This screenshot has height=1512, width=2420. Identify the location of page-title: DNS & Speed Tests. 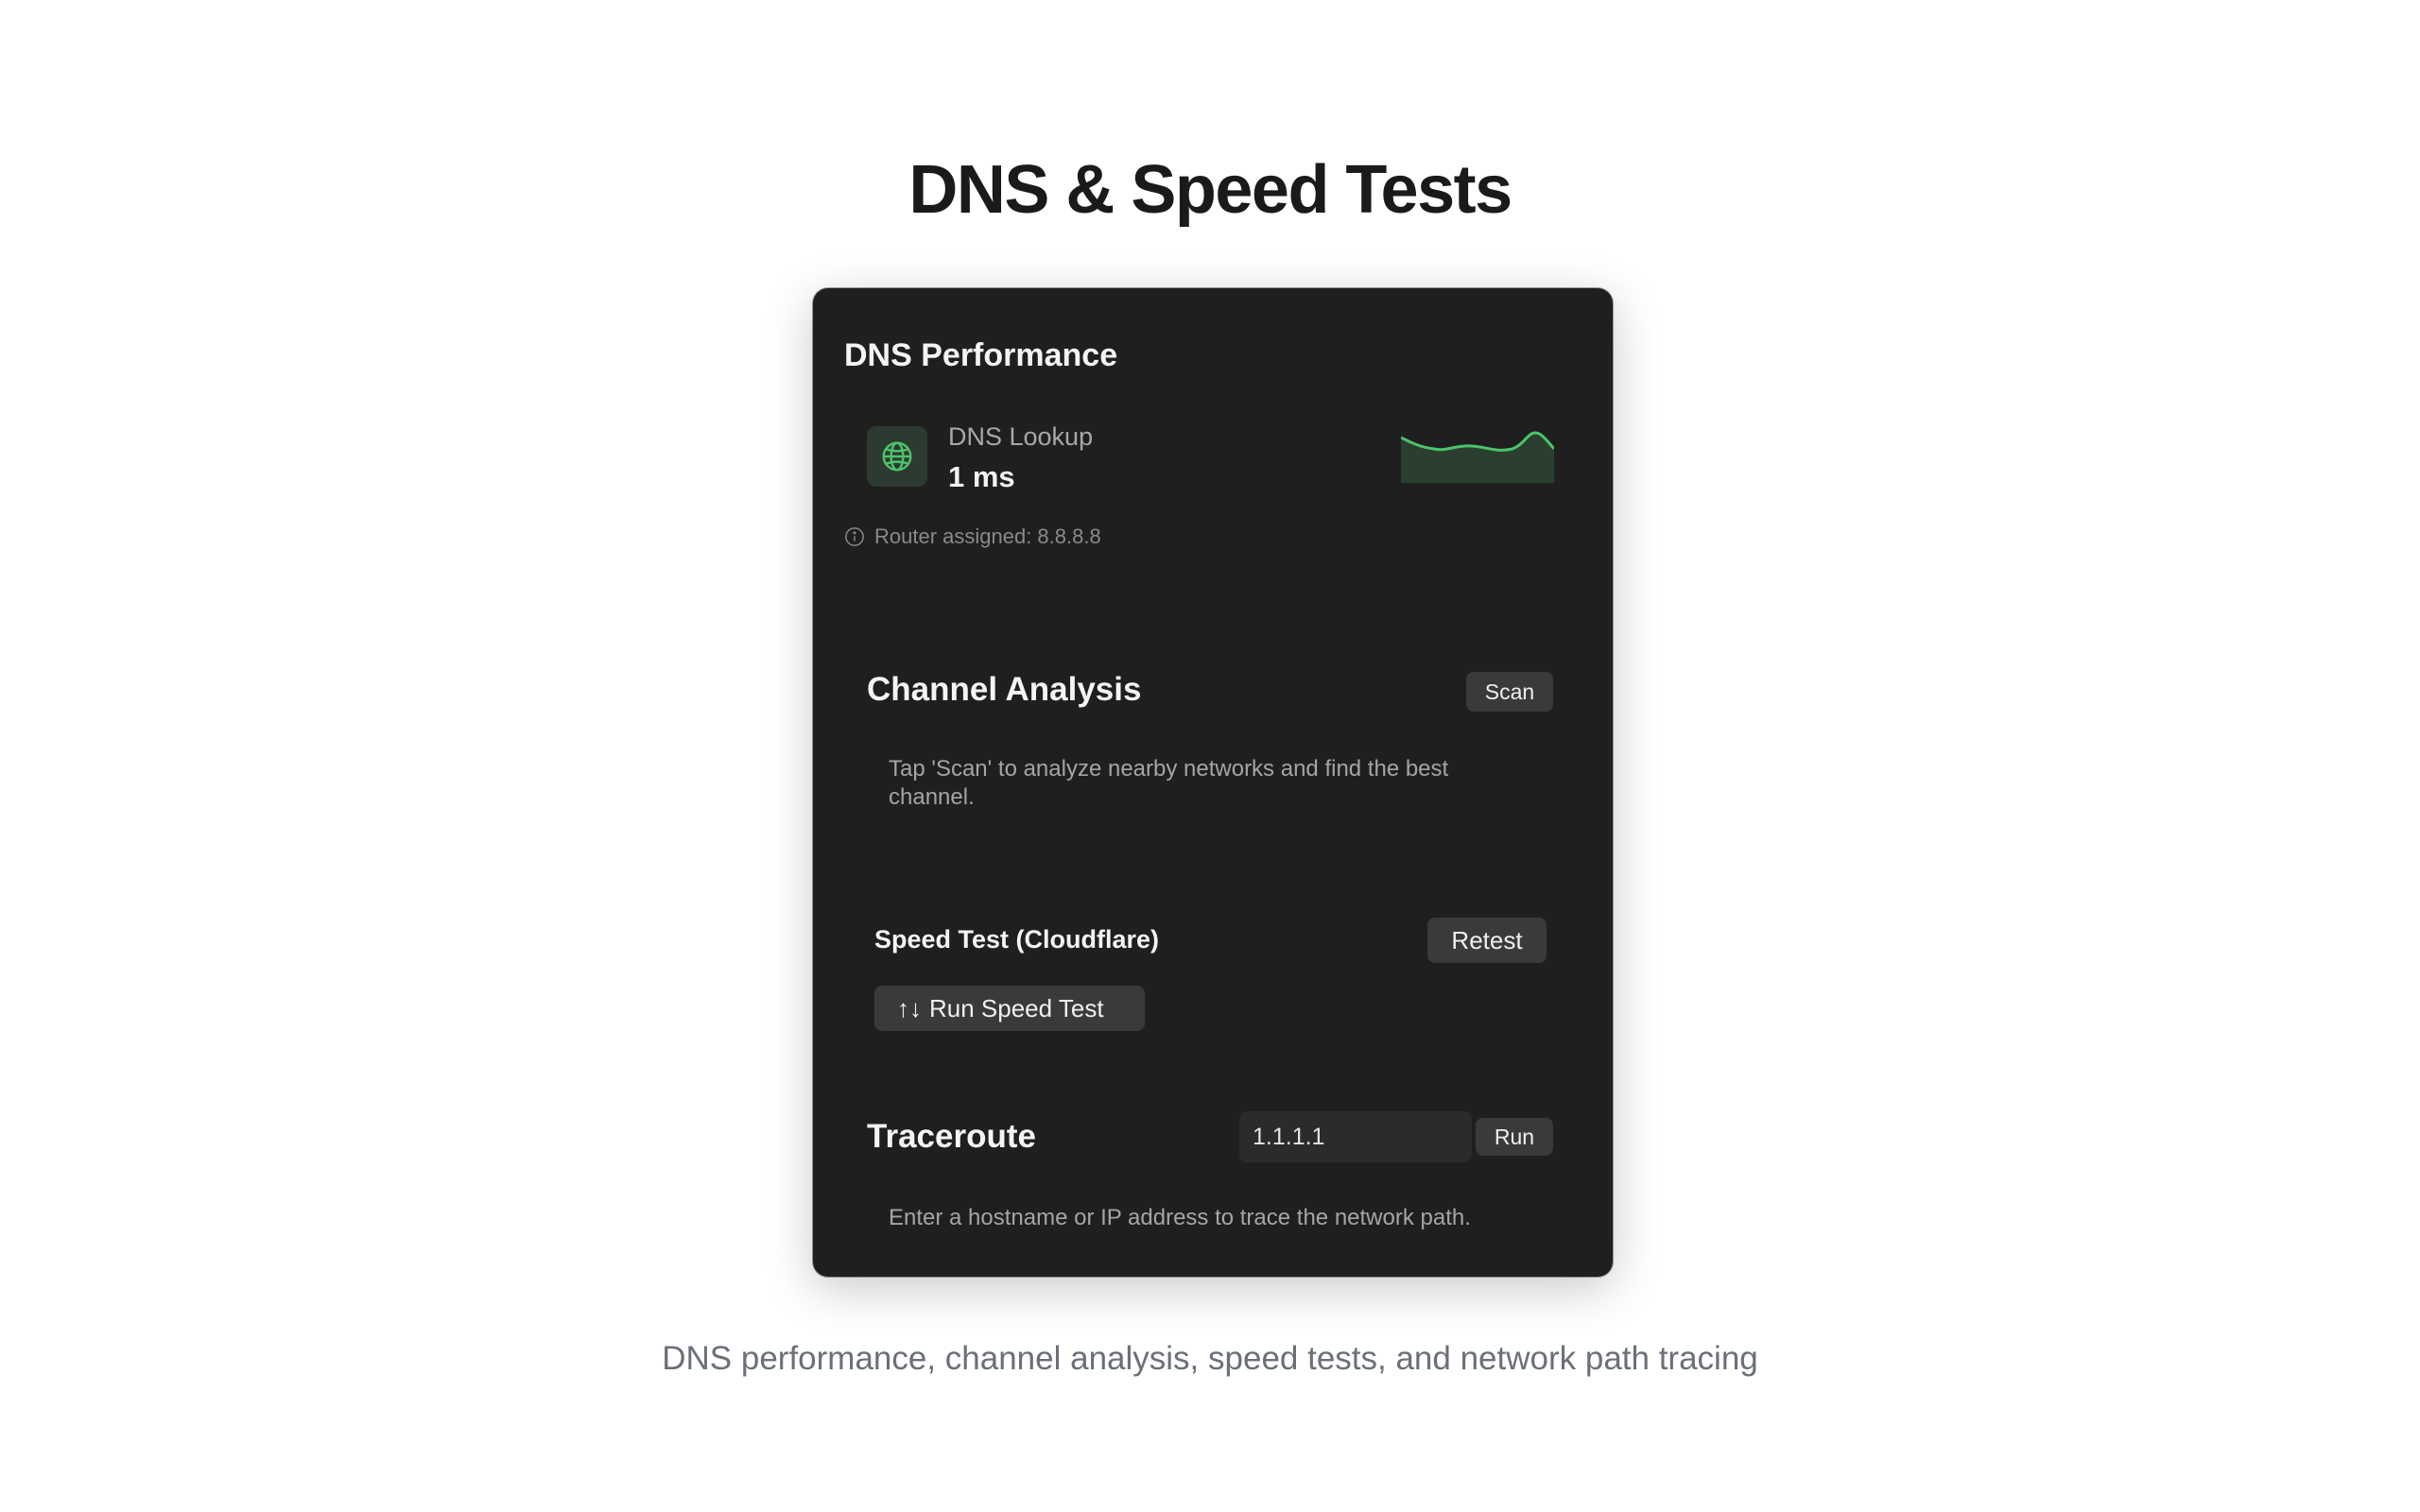
(1210, 190).